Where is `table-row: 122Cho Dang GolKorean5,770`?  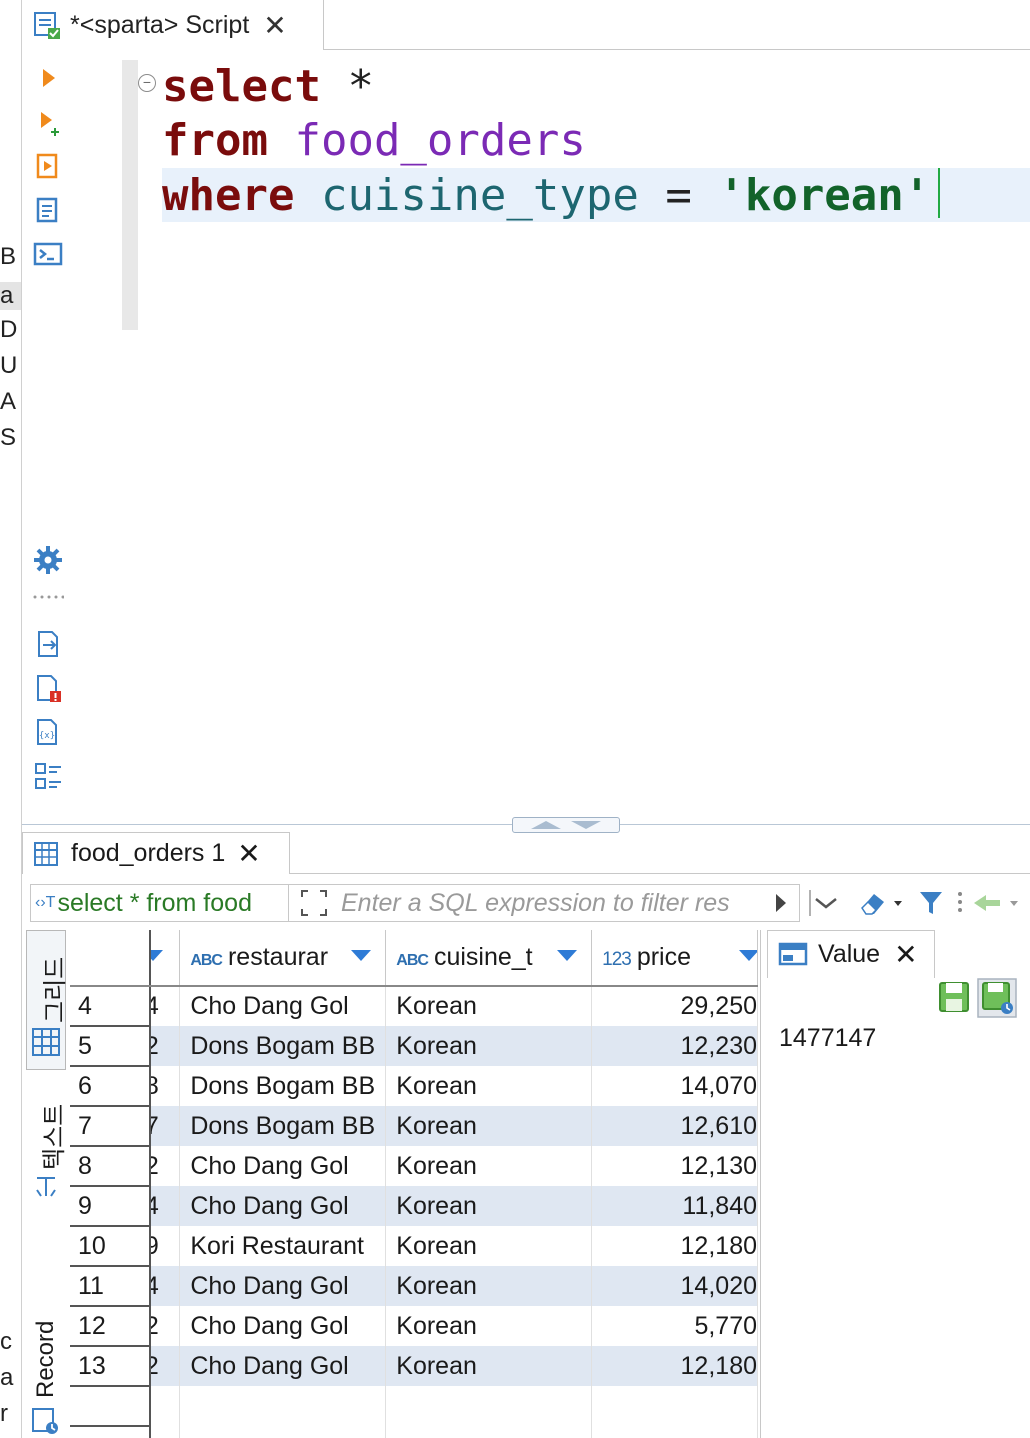
table-row: 122Cho Dang GolKorean5,770 is located at coordinates (414, 1326).